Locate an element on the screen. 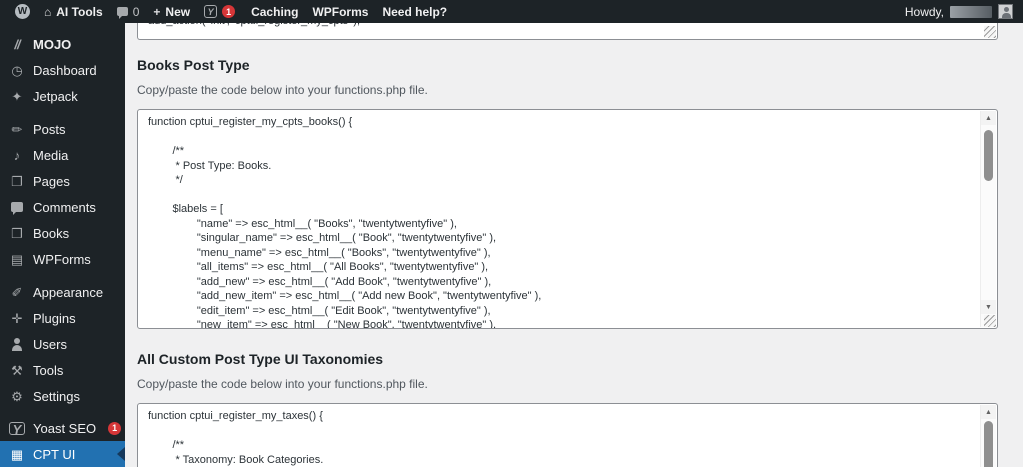 This screenshot has width=1023, height=467. site-name-label: AI Tools is located at coordinates (79, 11).